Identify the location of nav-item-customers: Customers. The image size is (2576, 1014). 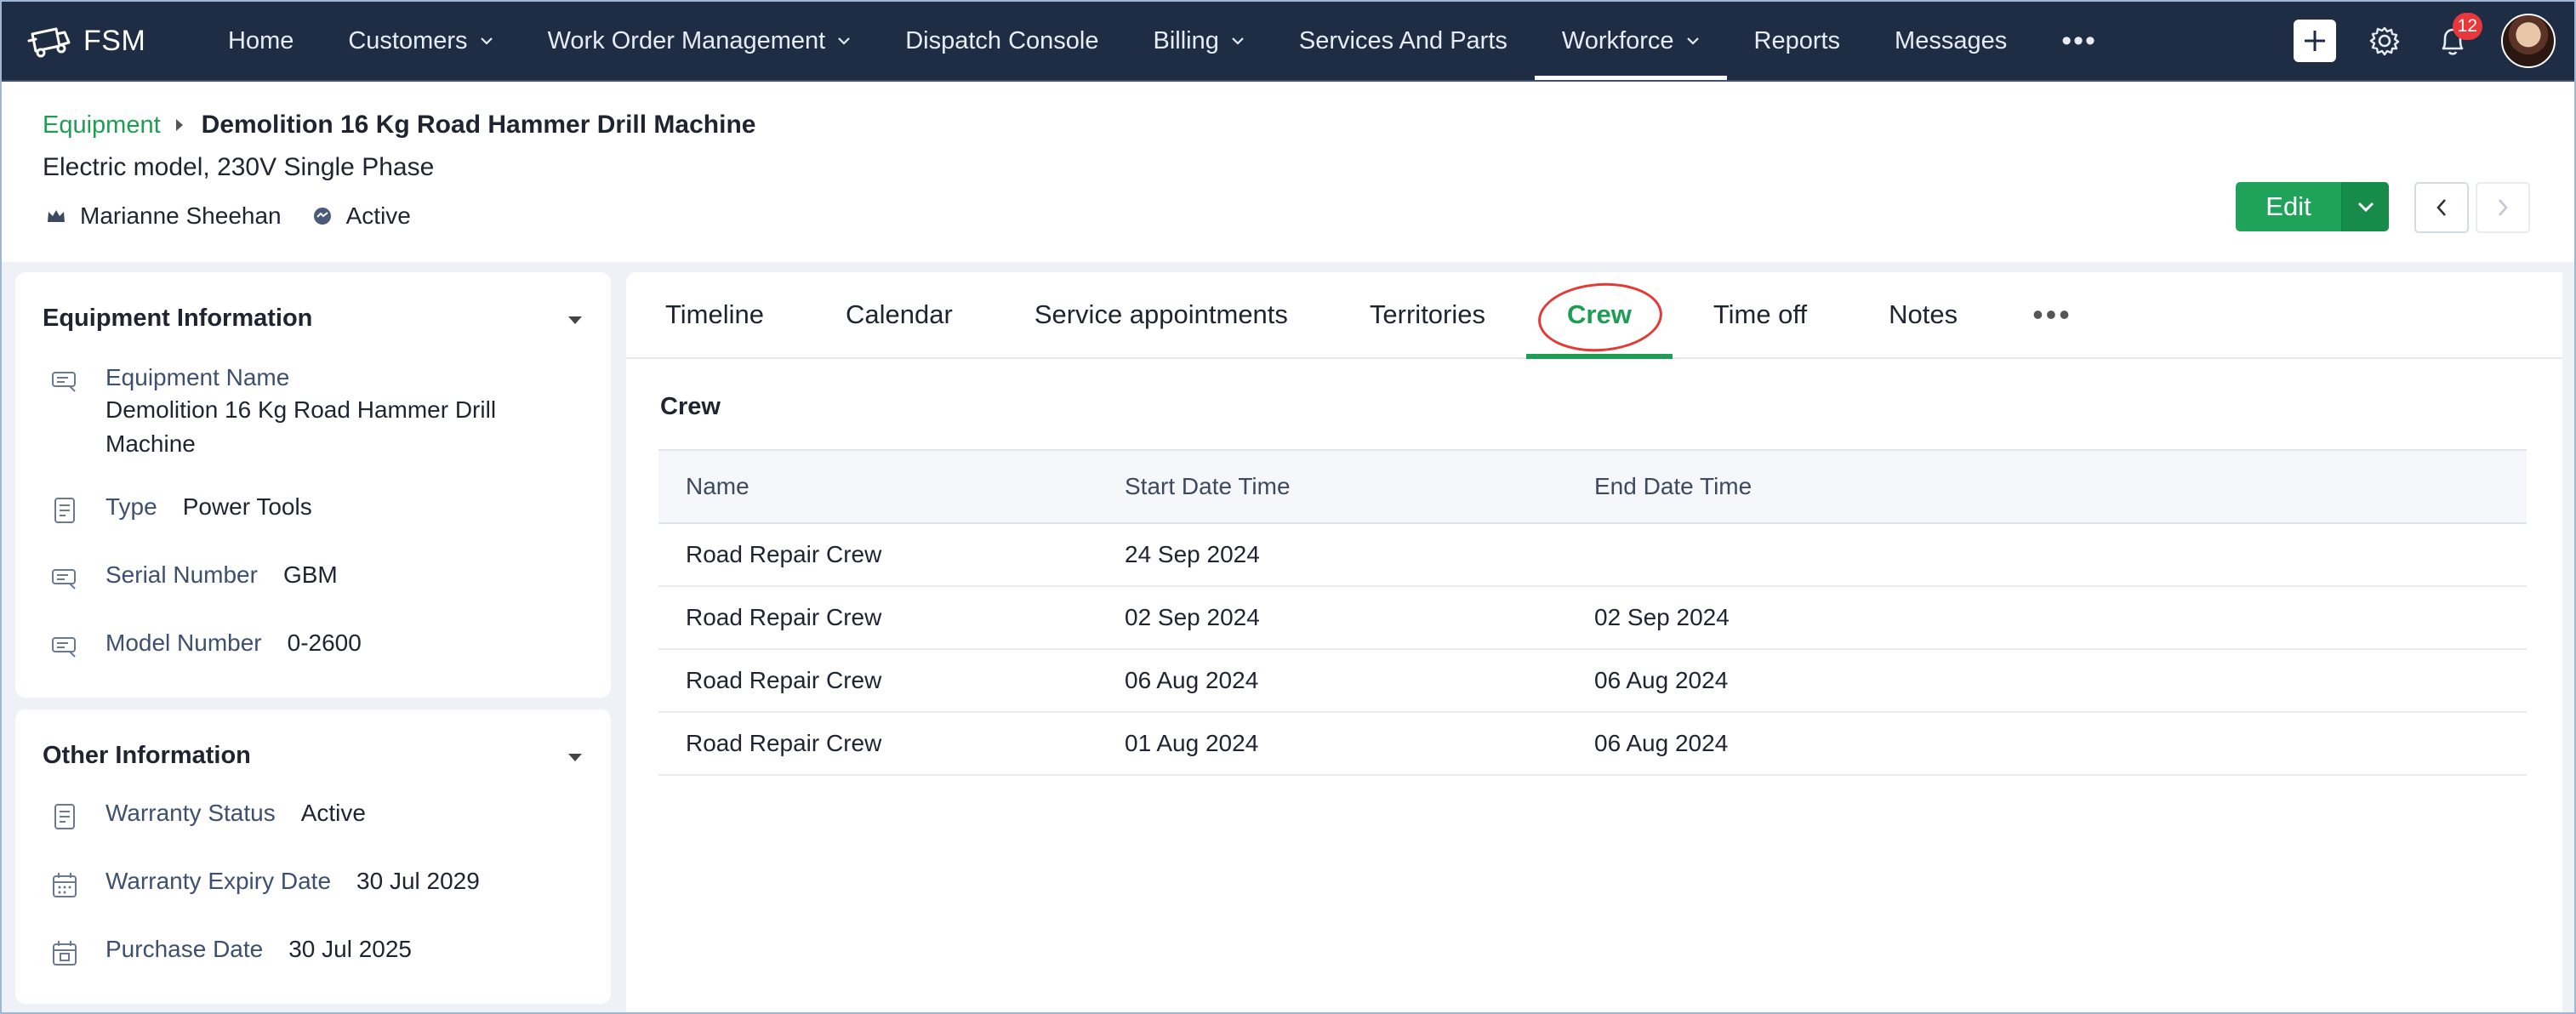
(421, 41).